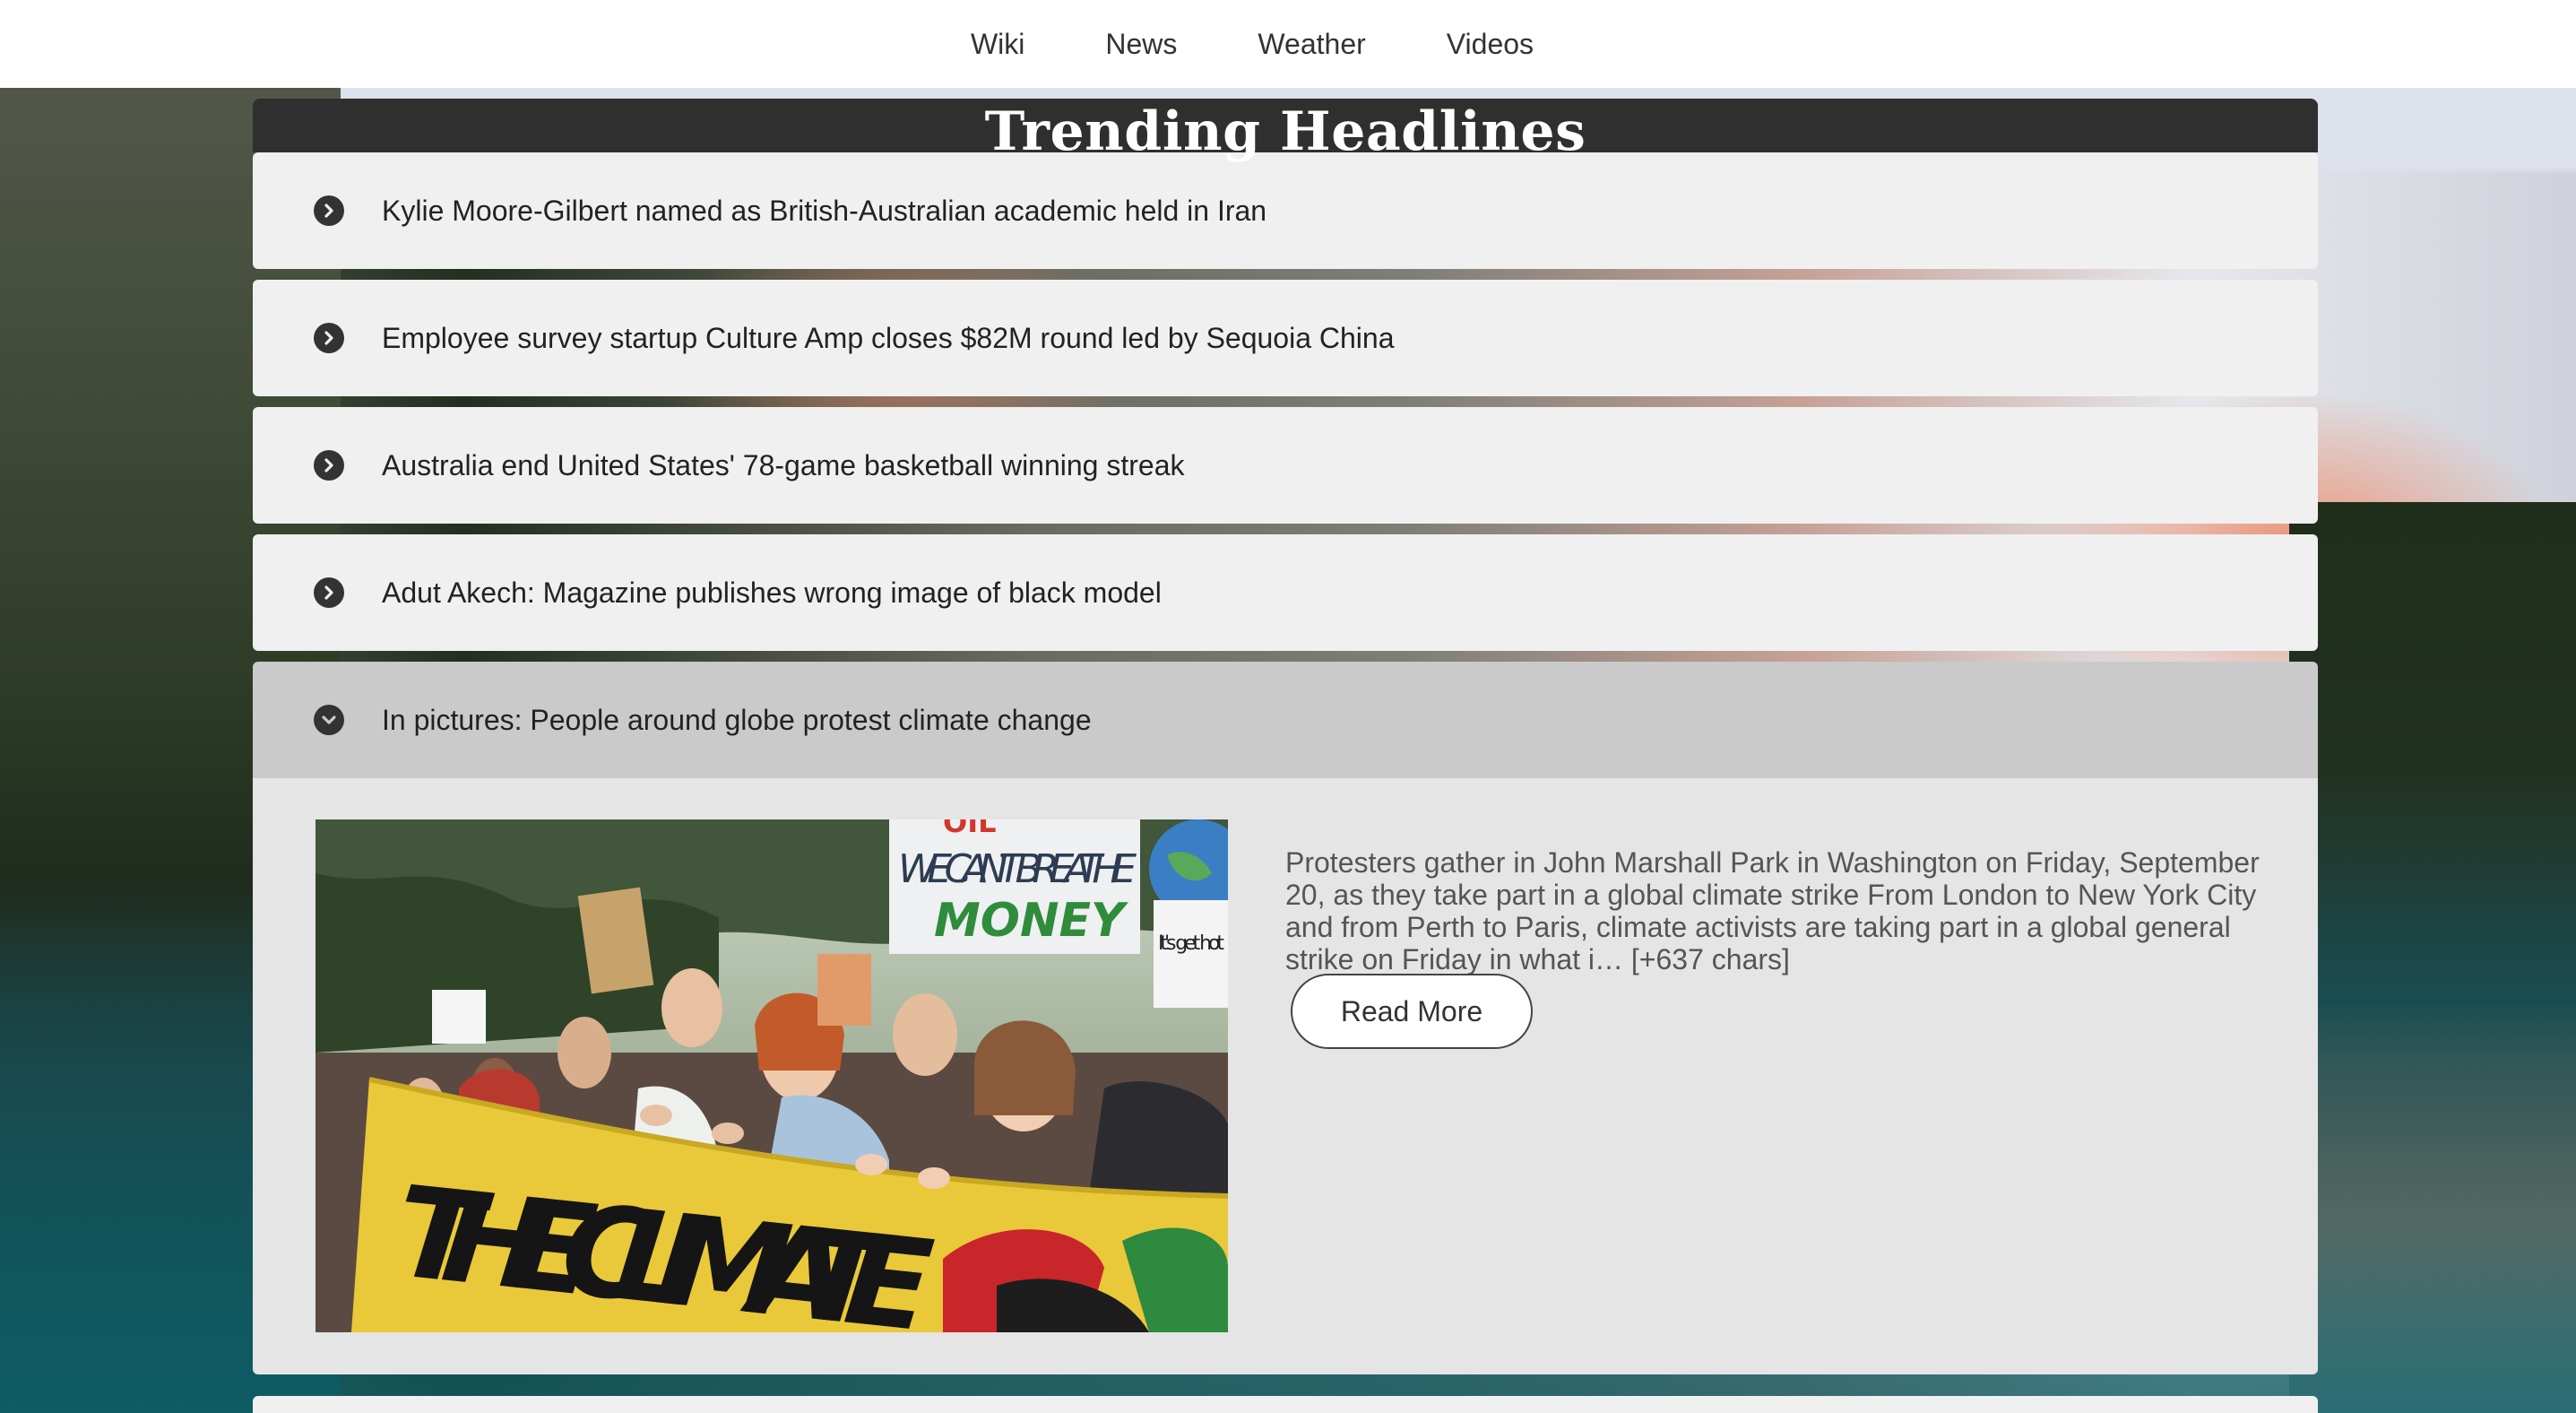 This screenshot has height=1413, width=2576. I want to click on sign-money-text: MONEY, so click(1031, 921).